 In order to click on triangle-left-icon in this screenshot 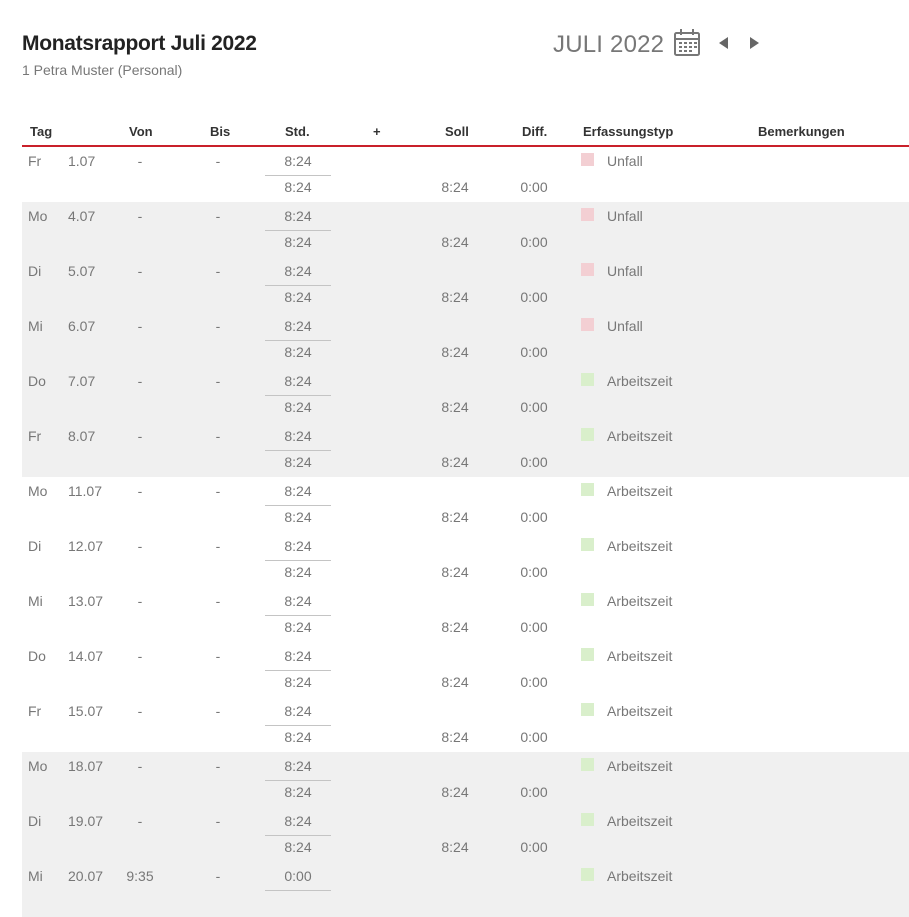, I will do `click(723, 43)`.